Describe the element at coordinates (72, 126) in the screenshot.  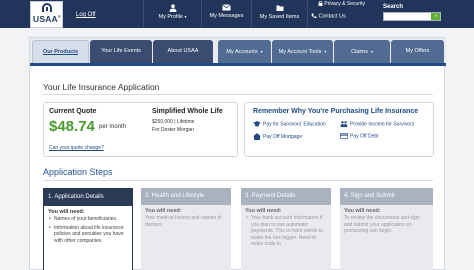
I see `quote-amount: $48.74` at that location.